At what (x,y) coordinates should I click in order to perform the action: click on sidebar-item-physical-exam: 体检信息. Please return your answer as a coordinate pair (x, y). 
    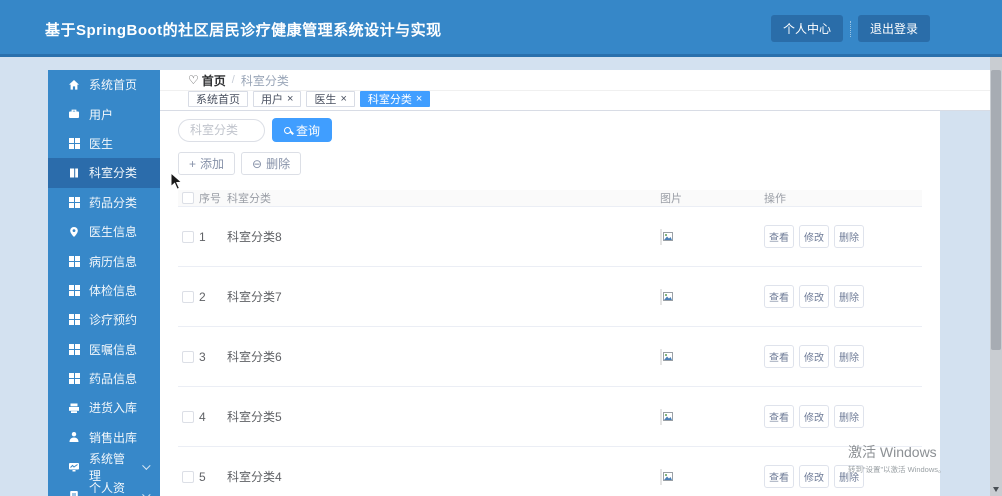
    Looking at the image, I should click on (104, 290).